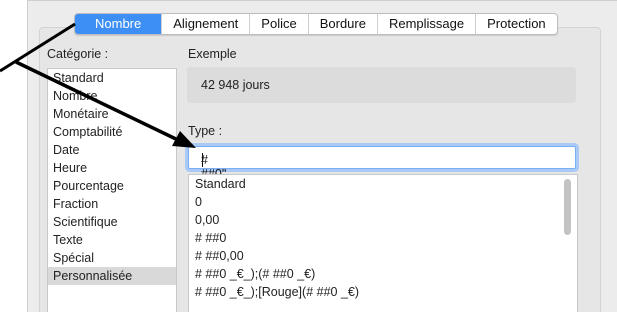 The width and height of the screenshot is (617, 312). Describe the element at coordinates (112, 258) in the screenshot. I see `category-item-special: Spécial` at that location.